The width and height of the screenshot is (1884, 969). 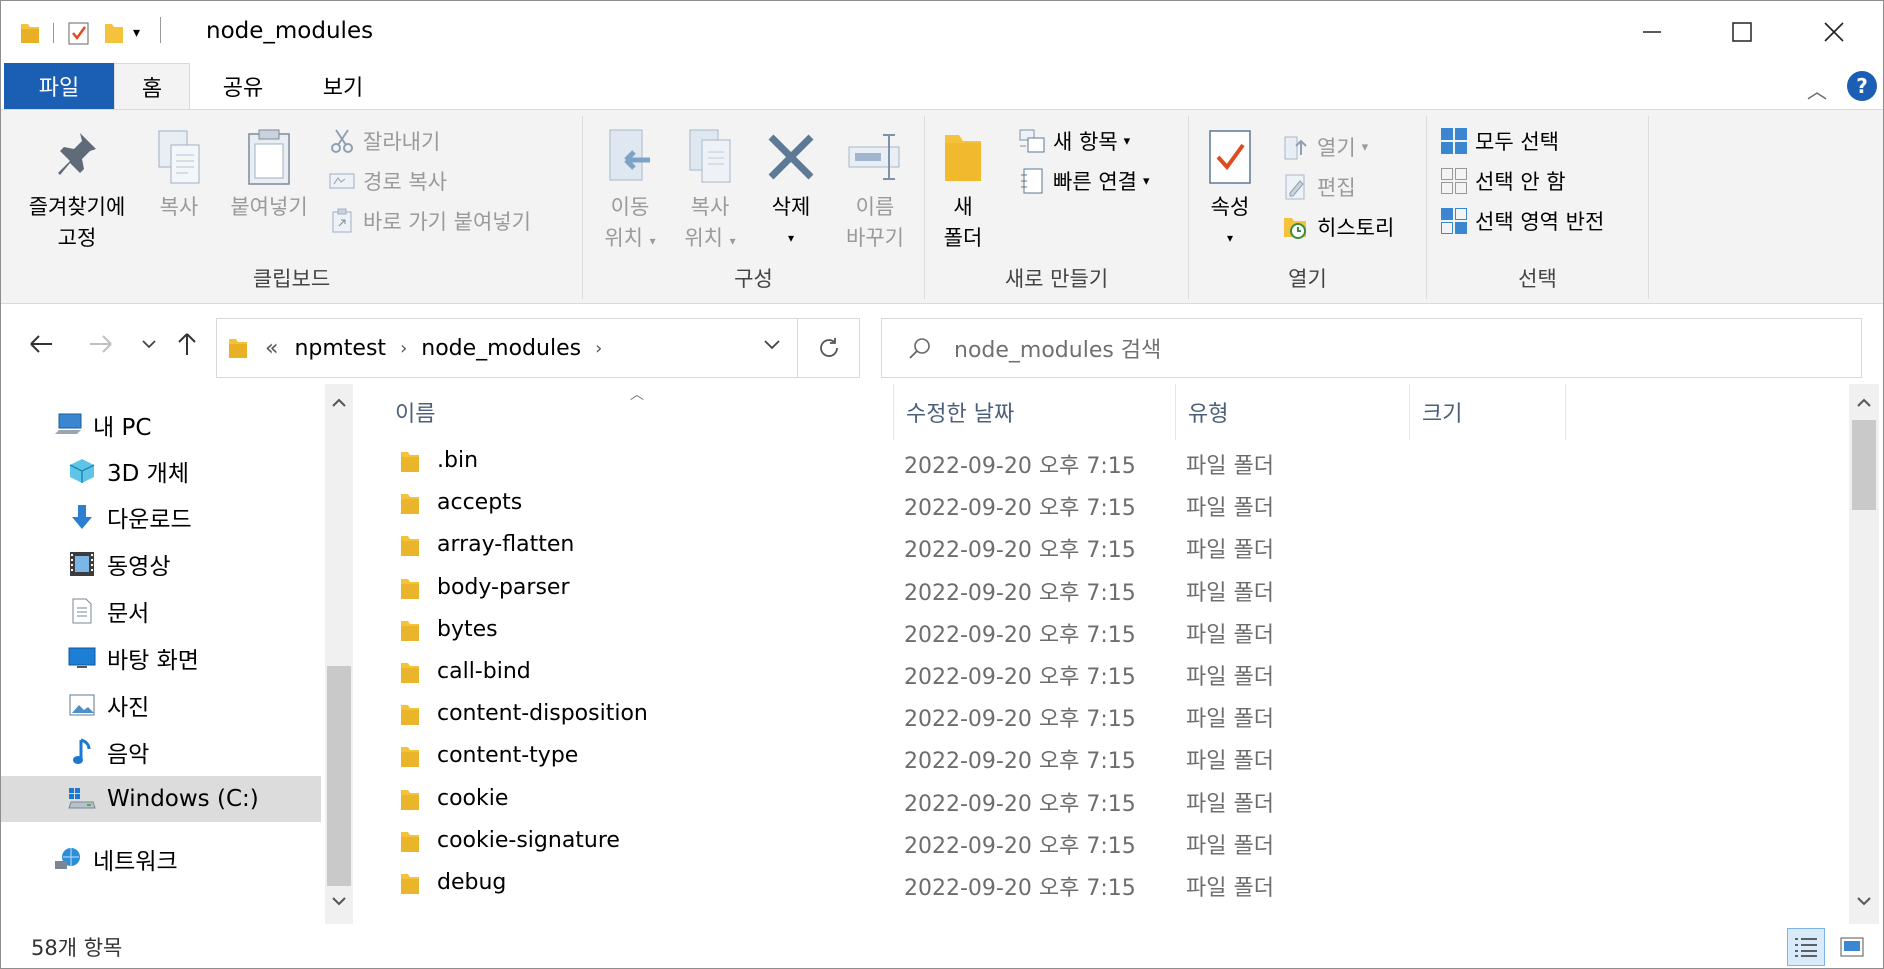 I want to click on table-row: bytes 2022-09-20 오후 7:15 파일 폴더, so click(x=1093, y=630).